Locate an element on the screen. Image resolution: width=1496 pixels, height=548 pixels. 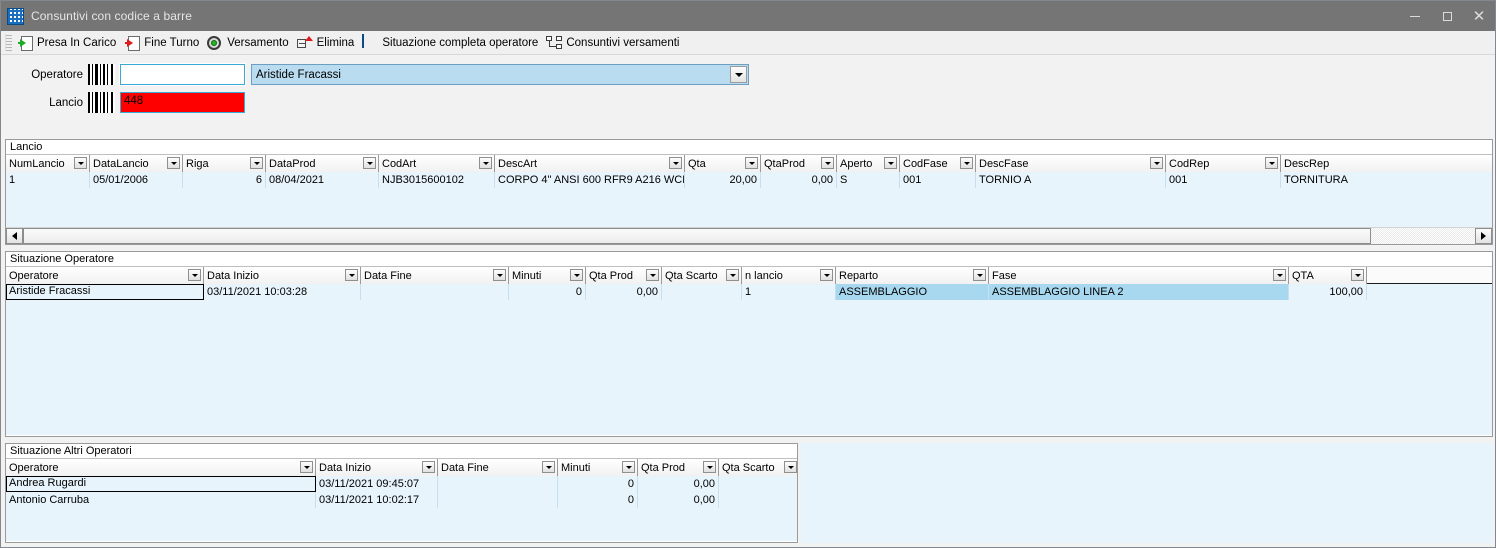
maximize-button is located at coordinates (1447, 16).